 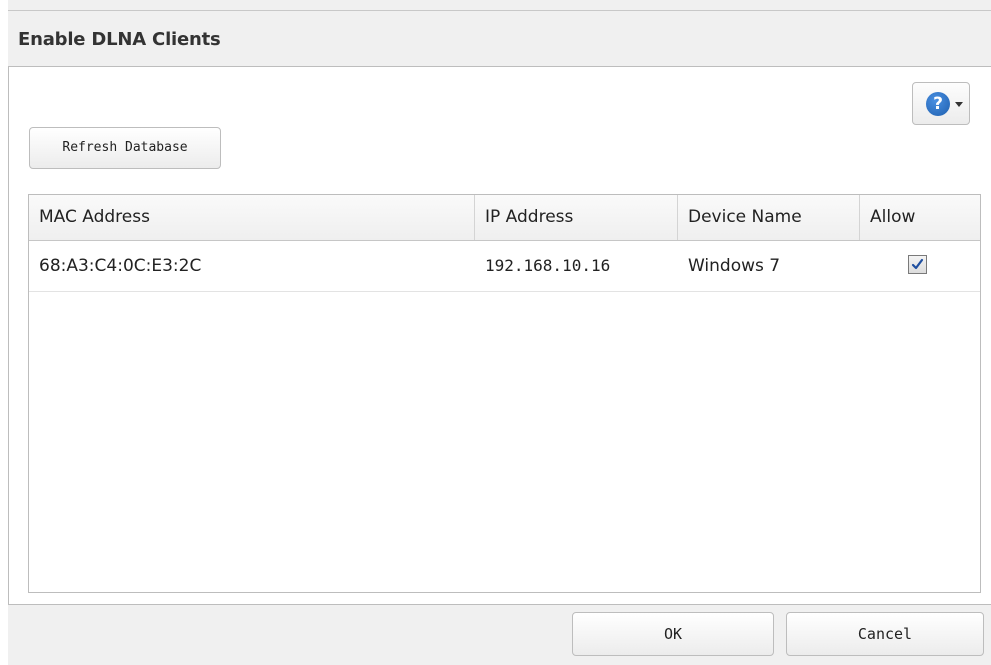 What do you see at coordinates (734, 266) in the screenshot?
I see `cell-device-name: Windows 7` at bounding box center [734, 266].